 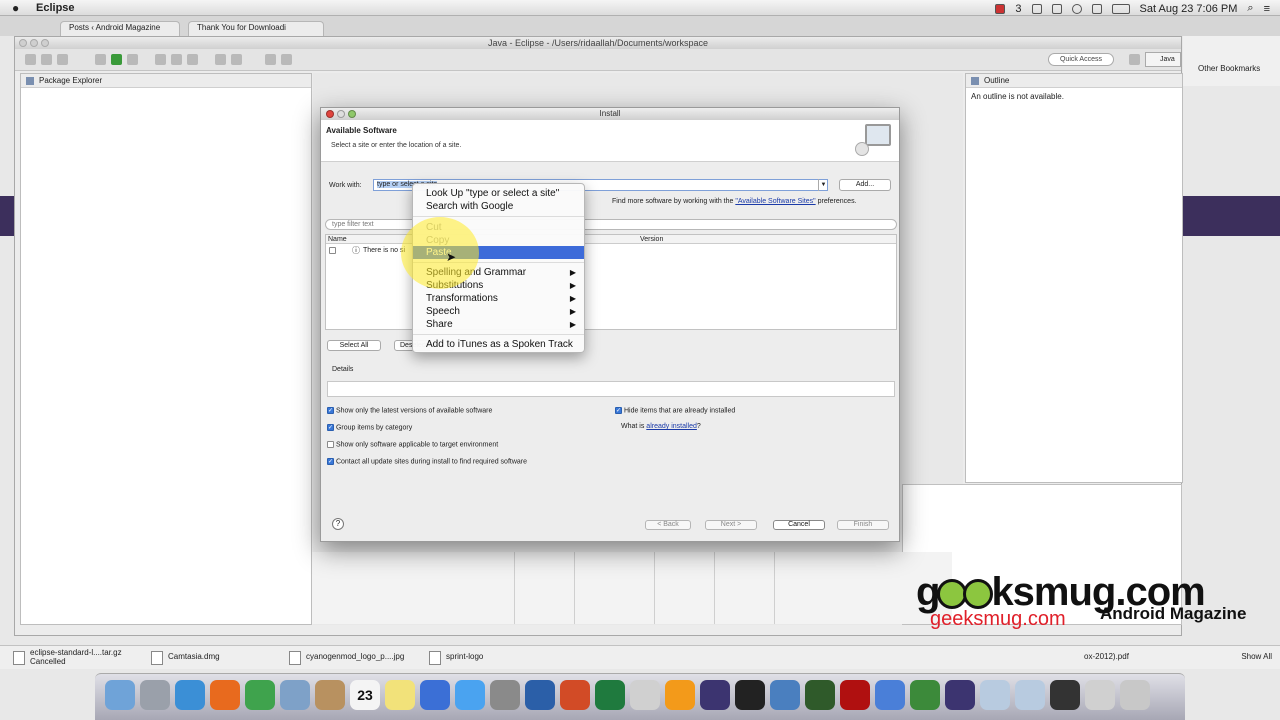 What do you see at coordinates (330, 444) in the screenshot?
I see `checkbox-unchecked` at bounding box center [330, 444].